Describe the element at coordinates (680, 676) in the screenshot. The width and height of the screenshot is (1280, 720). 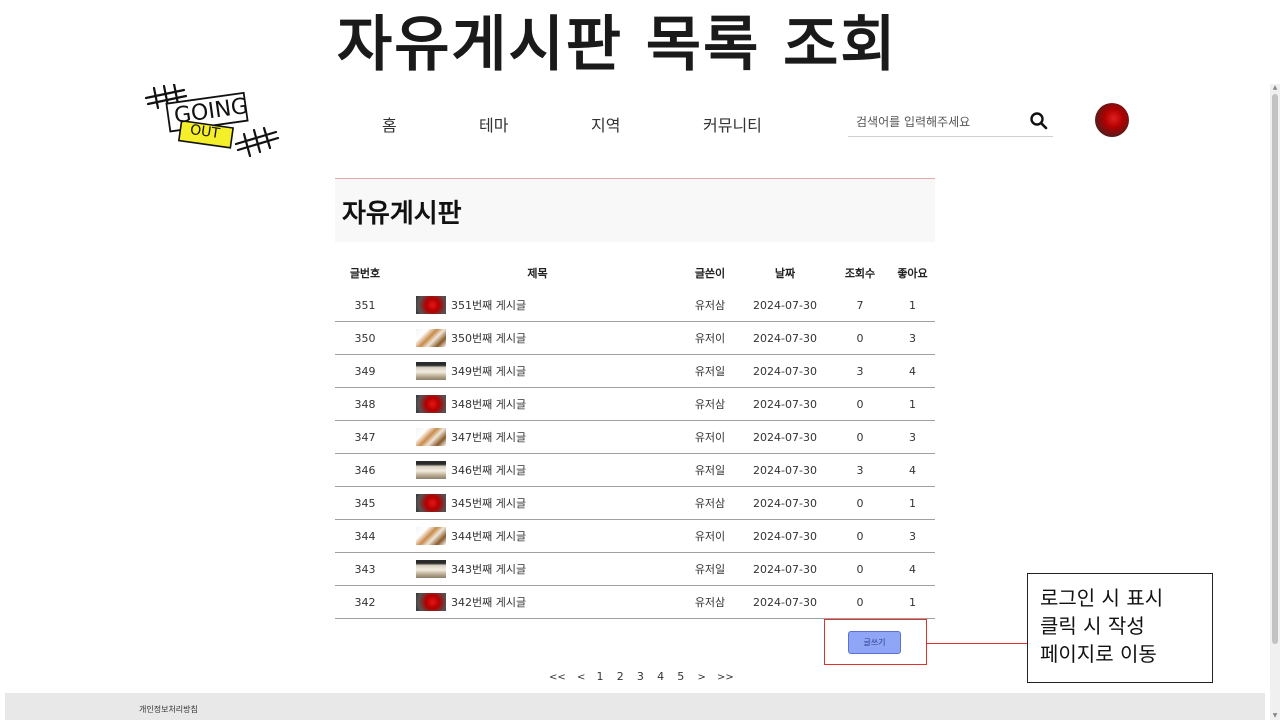
I see `pagination-page-5: 5` at that location.